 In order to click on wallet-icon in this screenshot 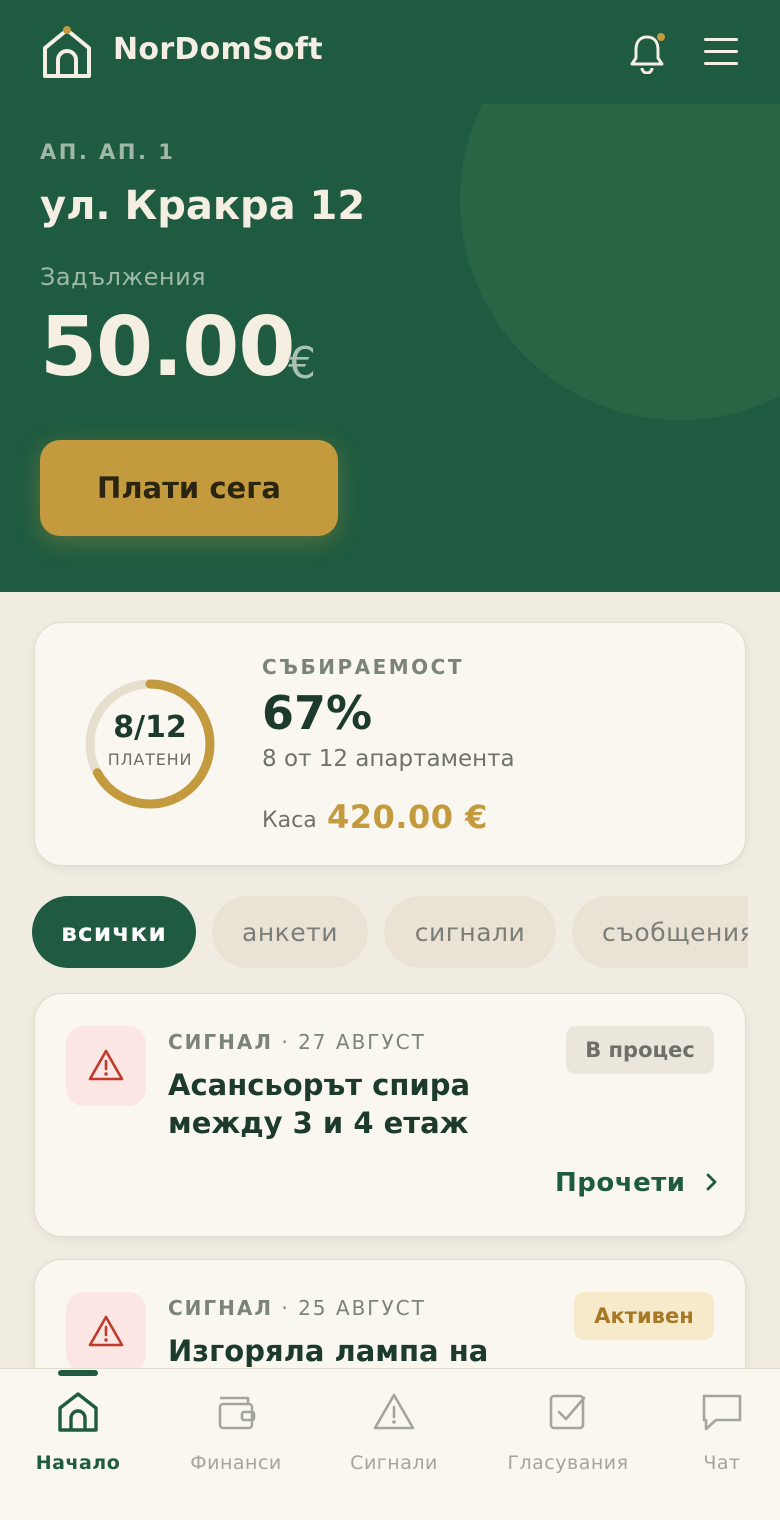, I will do `click(237, 1413)`.